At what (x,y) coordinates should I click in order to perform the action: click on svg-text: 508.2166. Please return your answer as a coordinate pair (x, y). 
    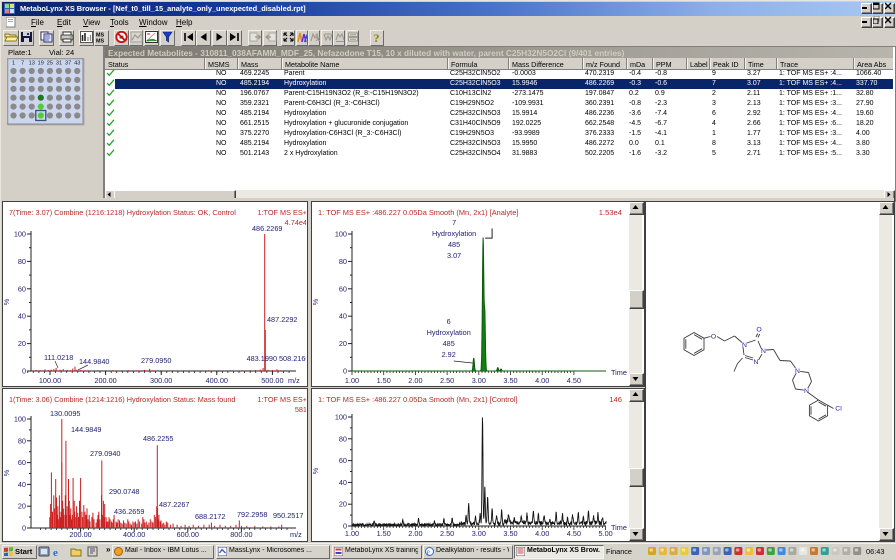
    Looking at the image, I should click on (292, 358).